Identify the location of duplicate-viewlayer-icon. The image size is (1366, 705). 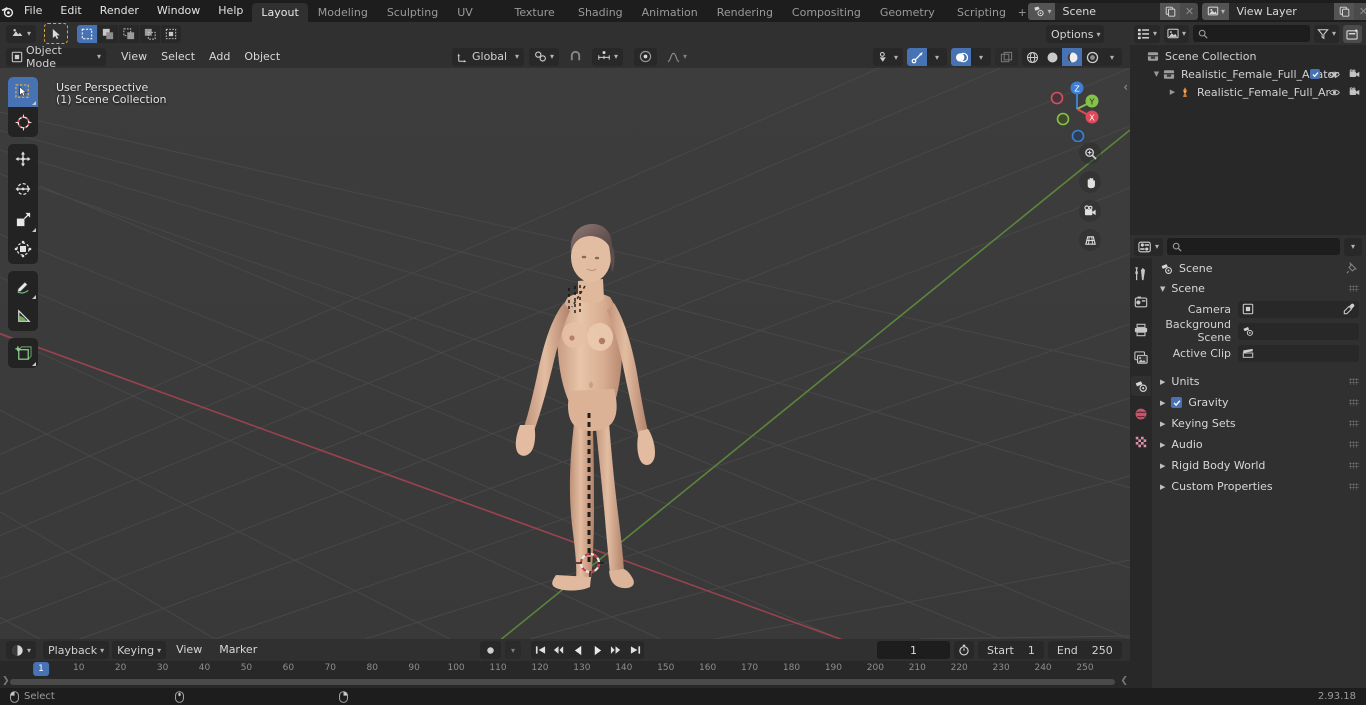
(1344, 11).